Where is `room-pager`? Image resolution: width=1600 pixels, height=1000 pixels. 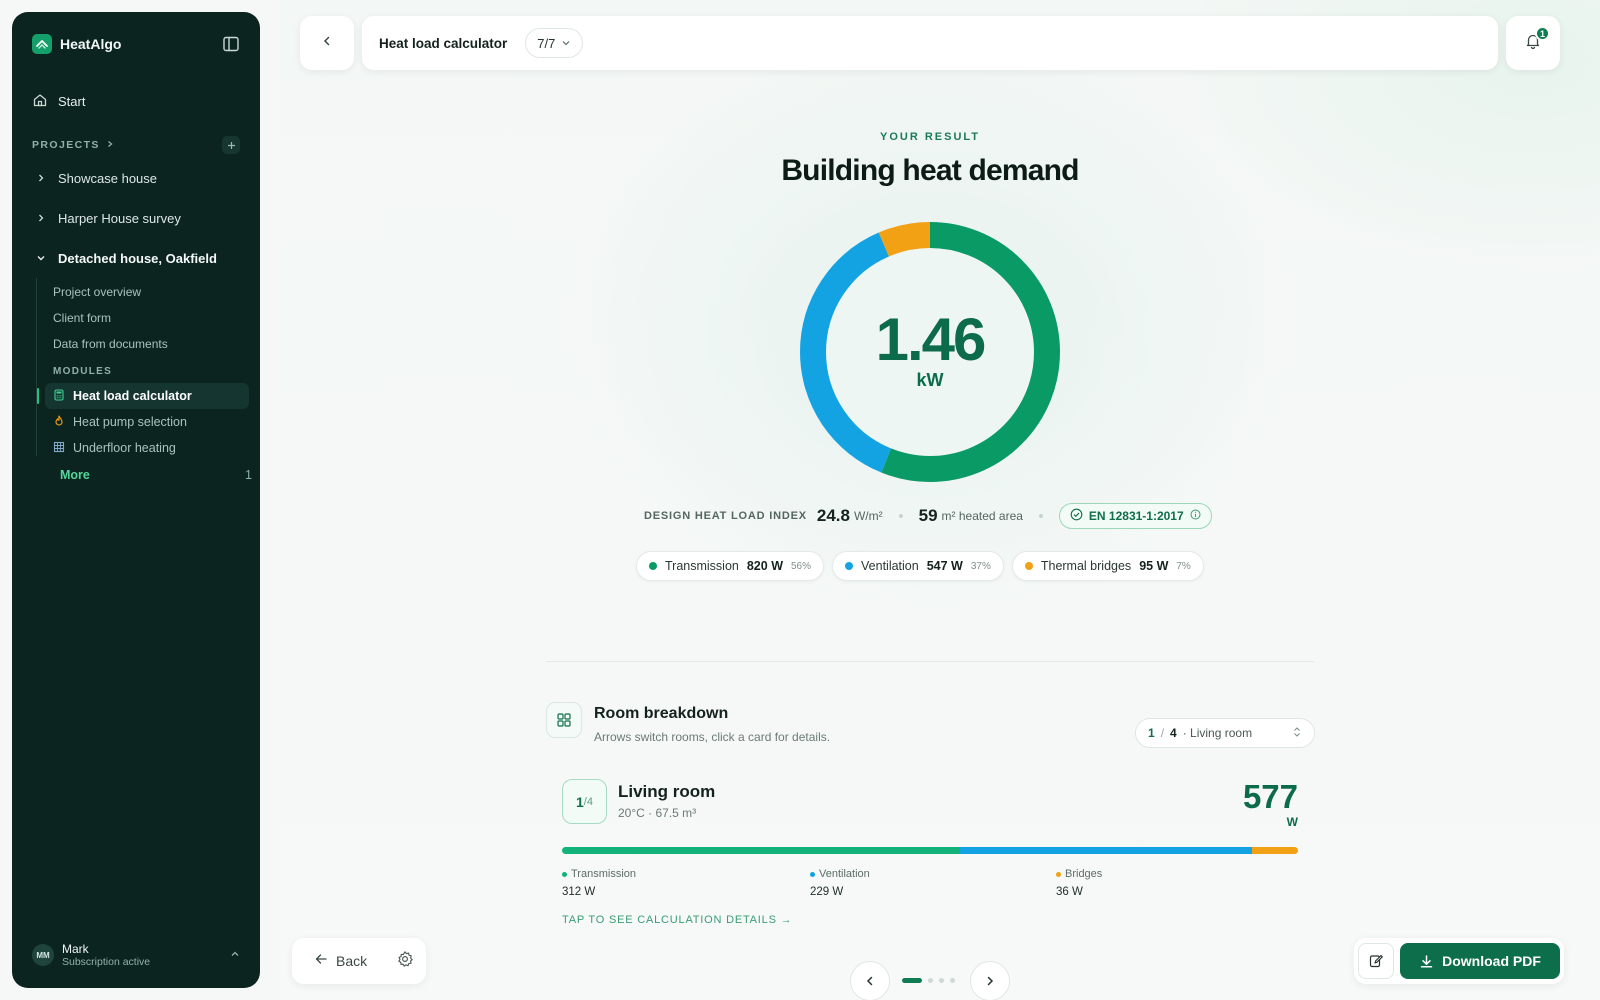
room-pager is located at coordinates (930, 980).